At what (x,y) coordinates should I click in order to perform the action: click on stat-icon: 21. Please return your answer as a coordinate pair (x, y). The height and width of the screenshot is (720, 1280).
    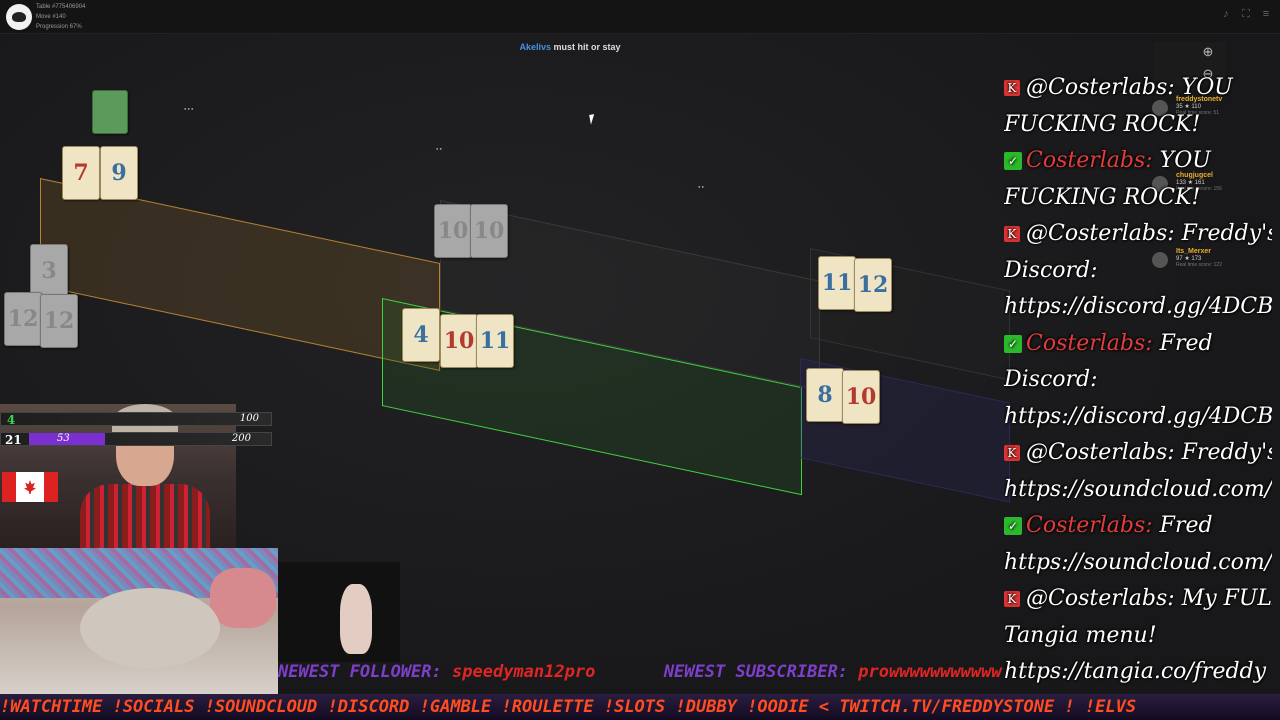
    Looking at the image, I should click on (13, 440).